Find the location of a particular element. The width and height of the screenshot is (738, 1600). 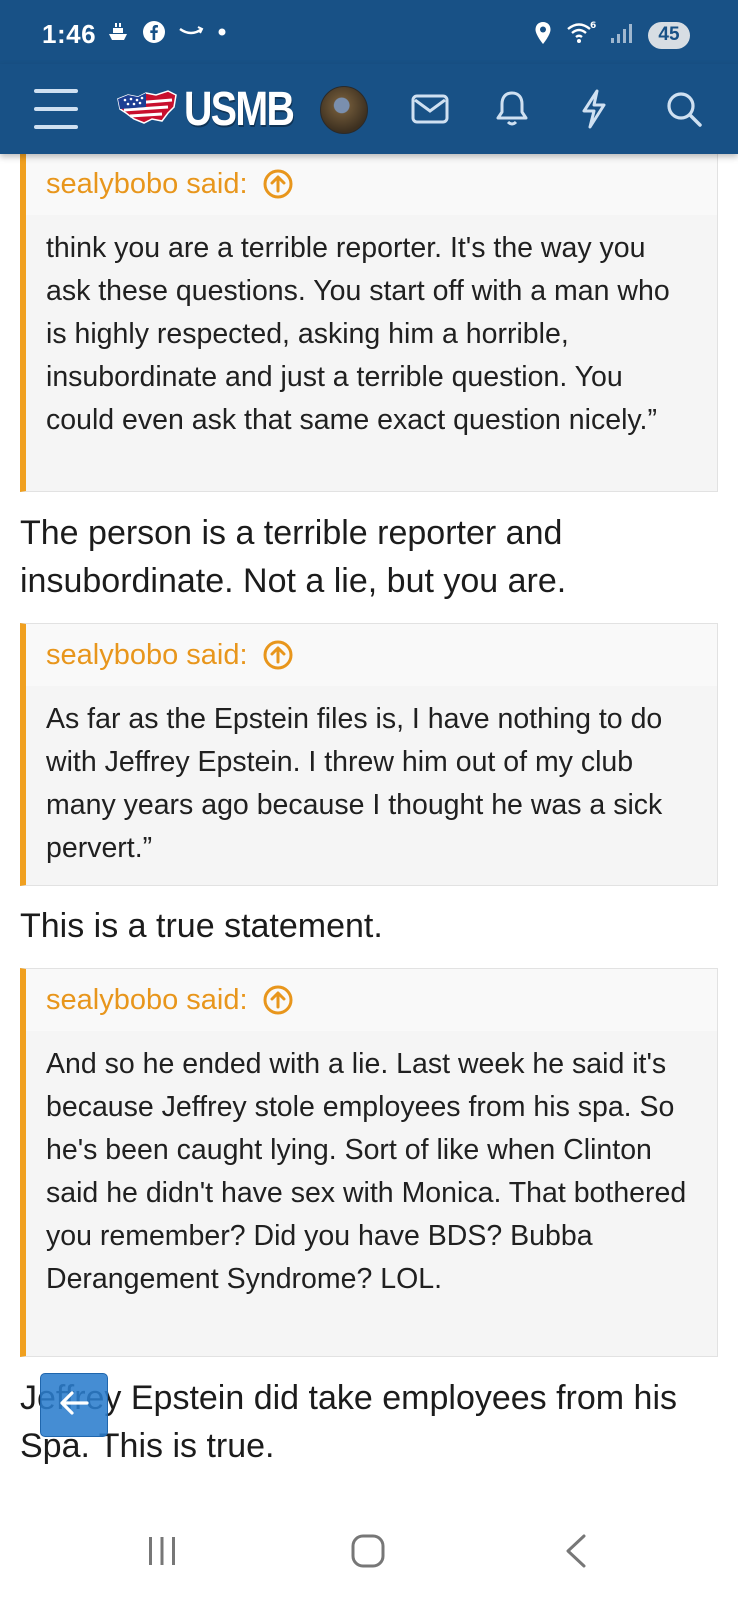

menu-icon is located at coordinates (56, 109).